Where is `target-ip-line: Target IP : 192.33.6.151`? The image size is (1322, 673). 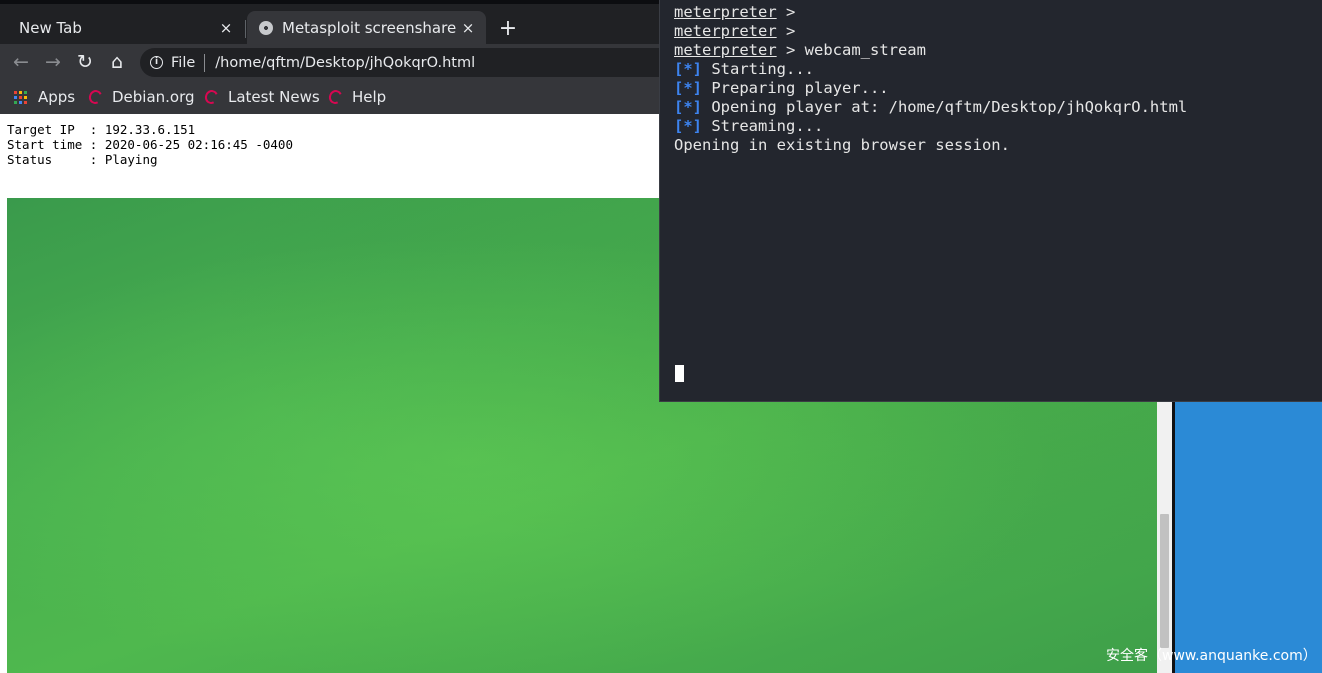
target-ip-line: Target IP : 192.33.6.151 is located at coordinates (101, 129).